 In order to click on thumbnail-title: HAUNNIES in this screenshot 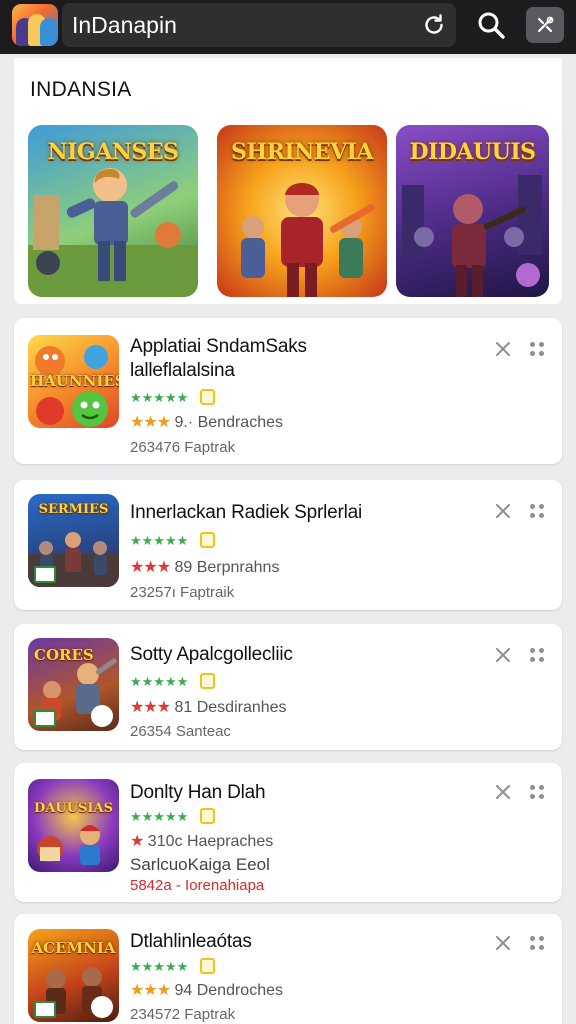, I will do `click(74, 381)`.